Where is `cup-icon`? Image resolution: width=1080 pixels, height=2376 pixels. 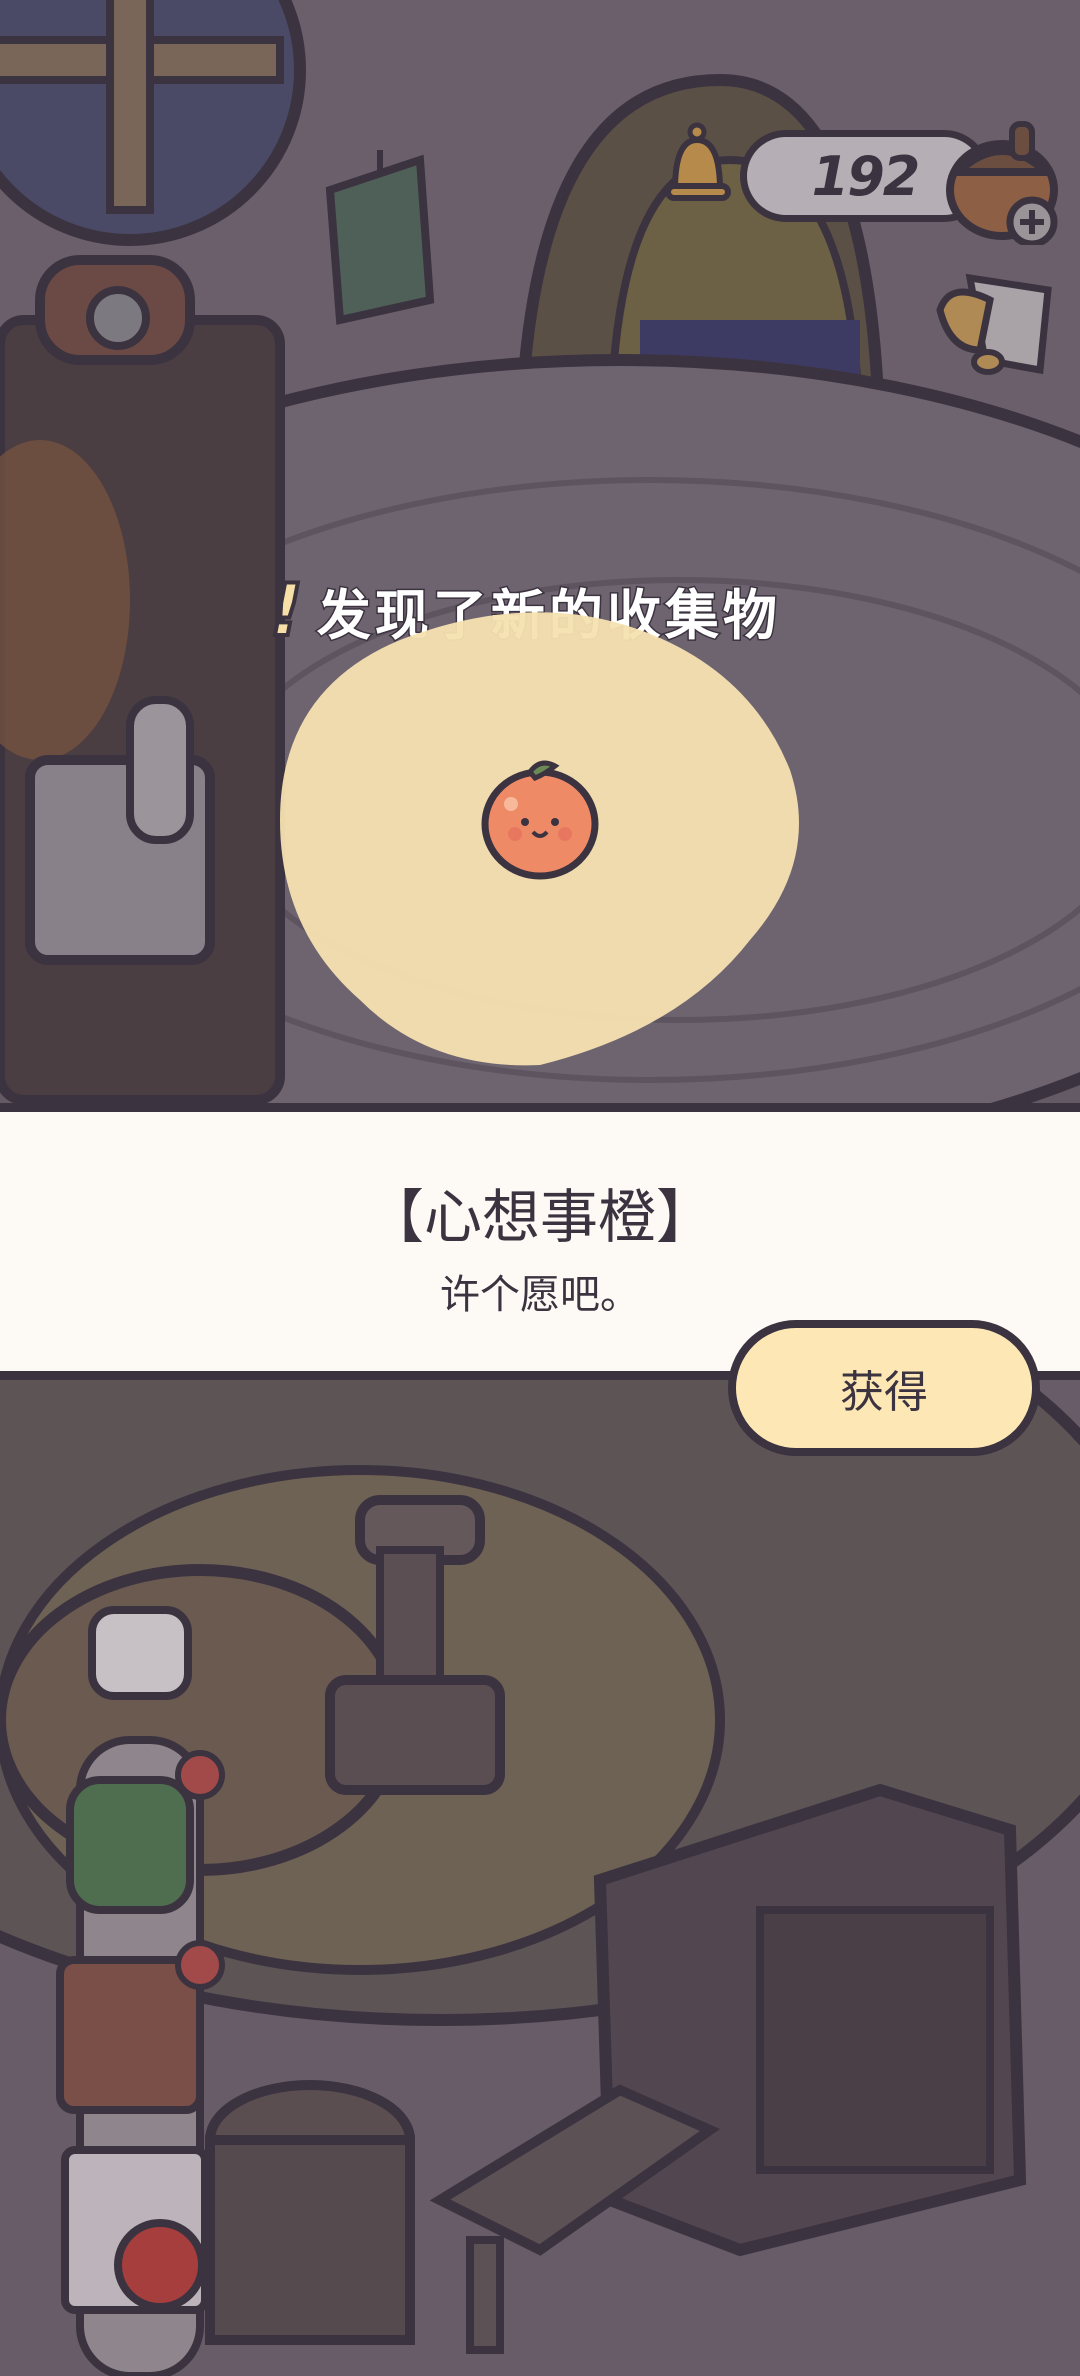 cup-icon is located at coordinates (992, 327).